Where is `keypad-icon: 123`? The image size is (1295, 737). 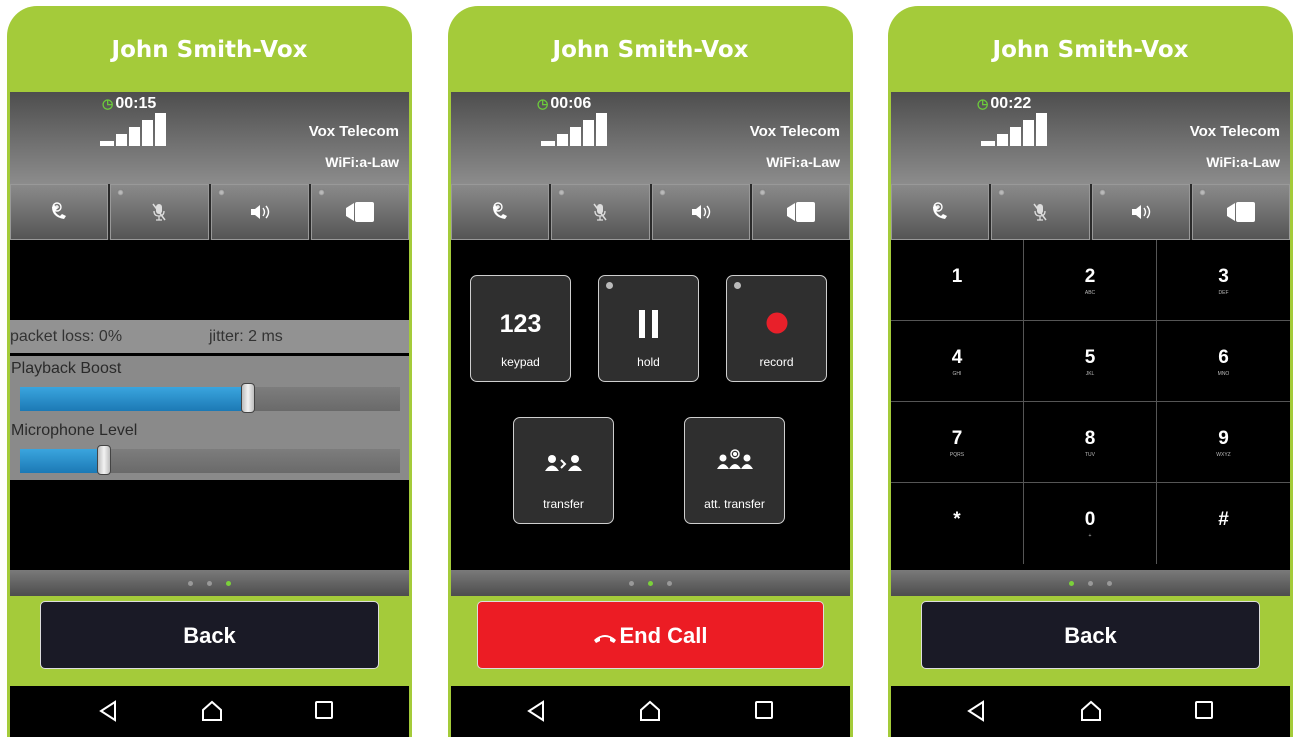 keypad-icon: 123 is located at coordinates (520, 324).